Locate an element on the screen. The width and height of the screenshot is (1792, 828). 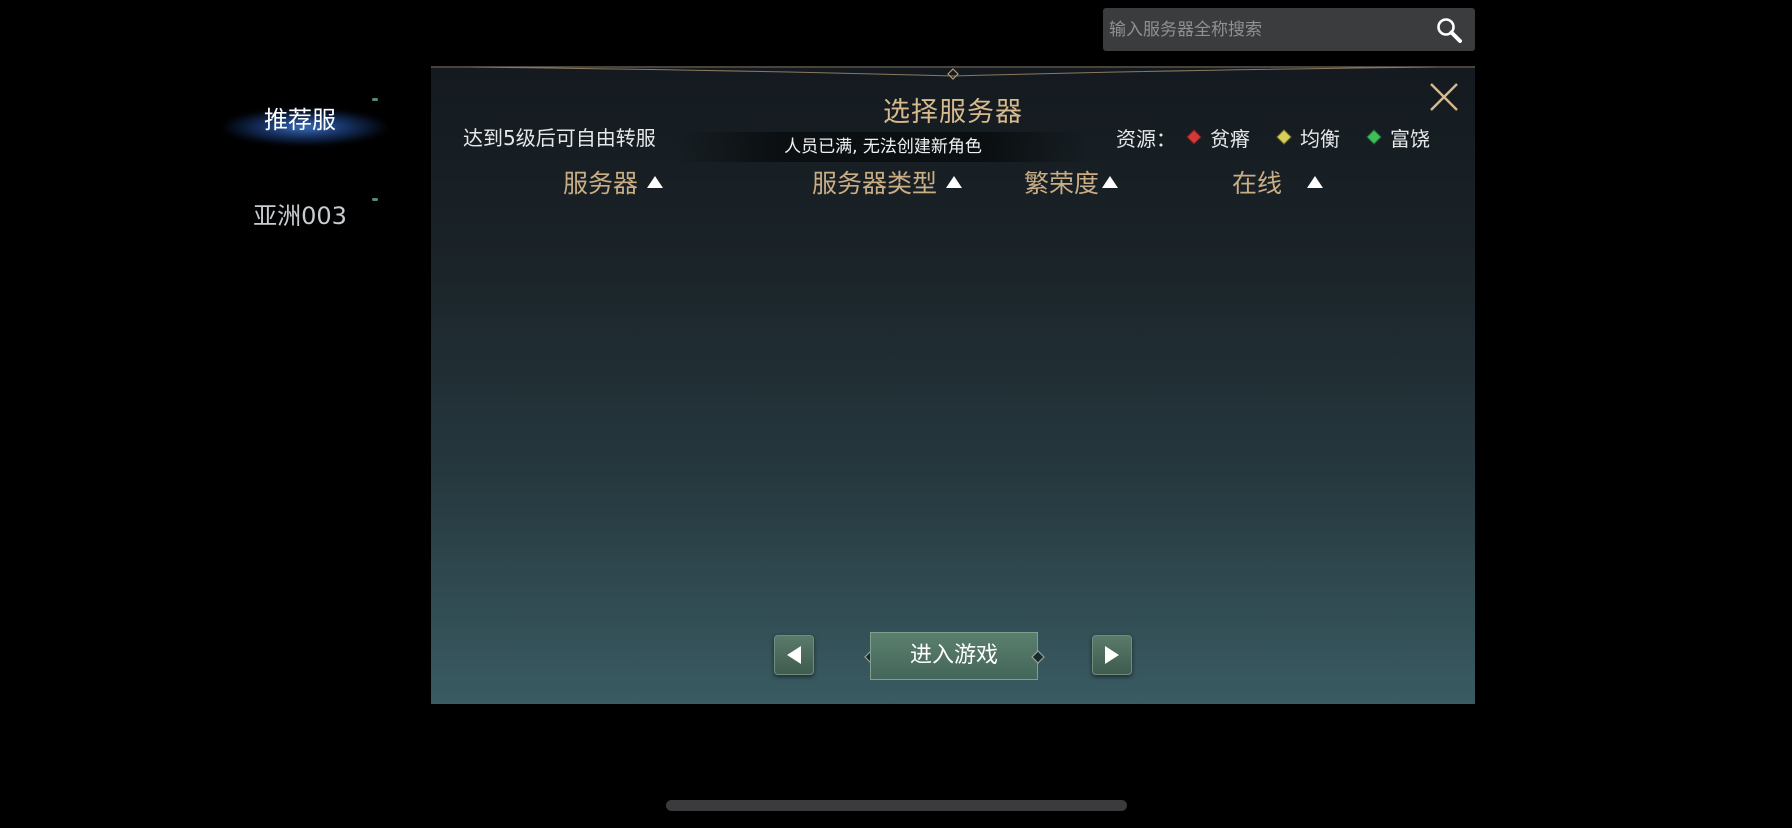
sidebar-item-label: 推荐服 is located at coordinates (300, 120).